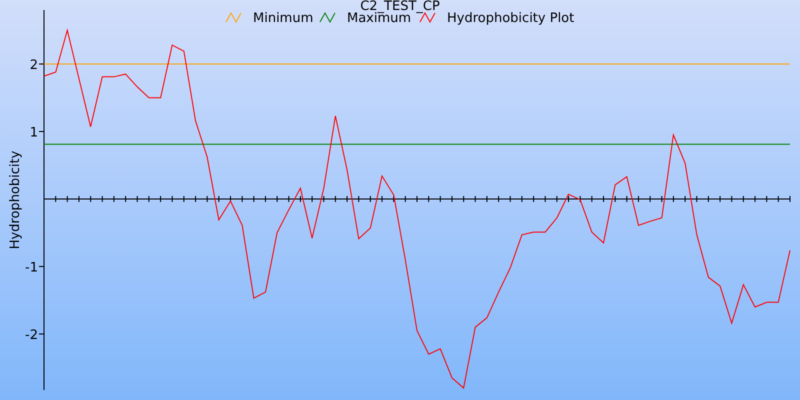  I want to click on legend-label: Hydrophobicity Plot, so click(510, 18).